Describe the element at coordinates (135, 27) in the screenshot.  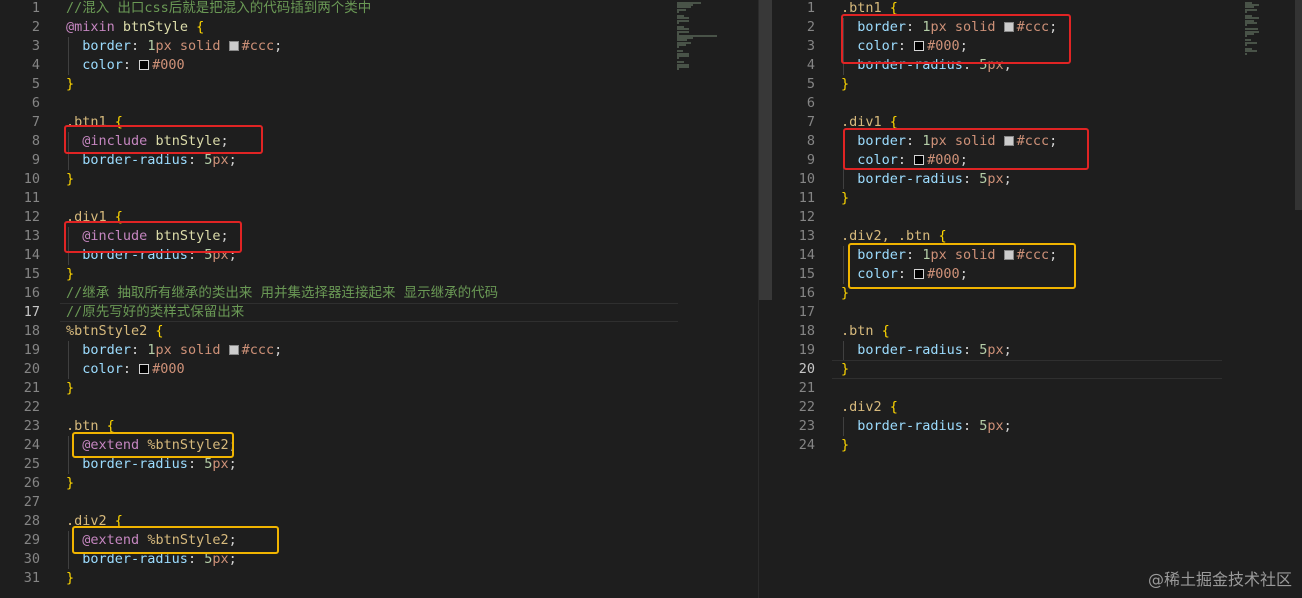
I see `code-text: @mixin btnStyle {` at that location.